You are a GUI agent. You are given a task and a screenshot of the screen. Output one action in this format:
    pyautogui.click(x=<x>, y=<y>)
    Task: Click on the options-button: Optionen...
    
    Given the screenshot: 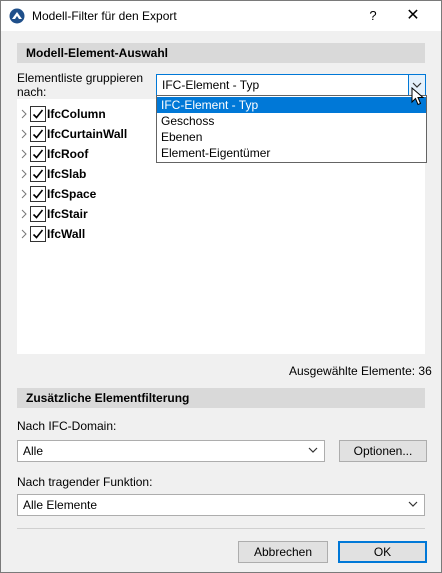 What is the action you would take?
    pyautogui.click(x=383, y=451)
    